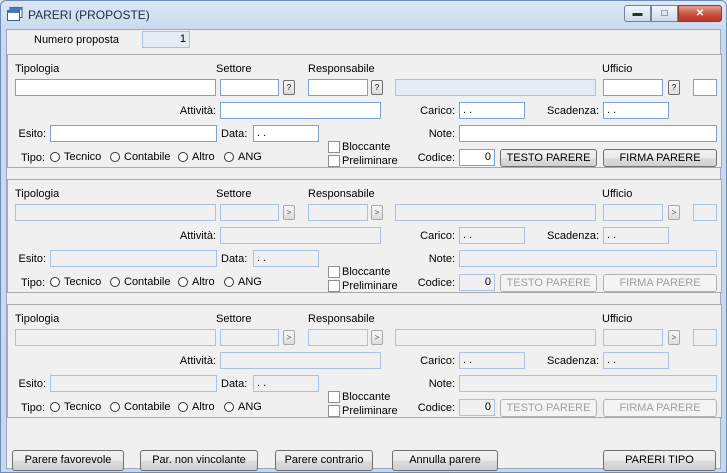 The width and height of the screenshot is (727, 473). I want to click on maximize-icon: □, so click(664, 13).